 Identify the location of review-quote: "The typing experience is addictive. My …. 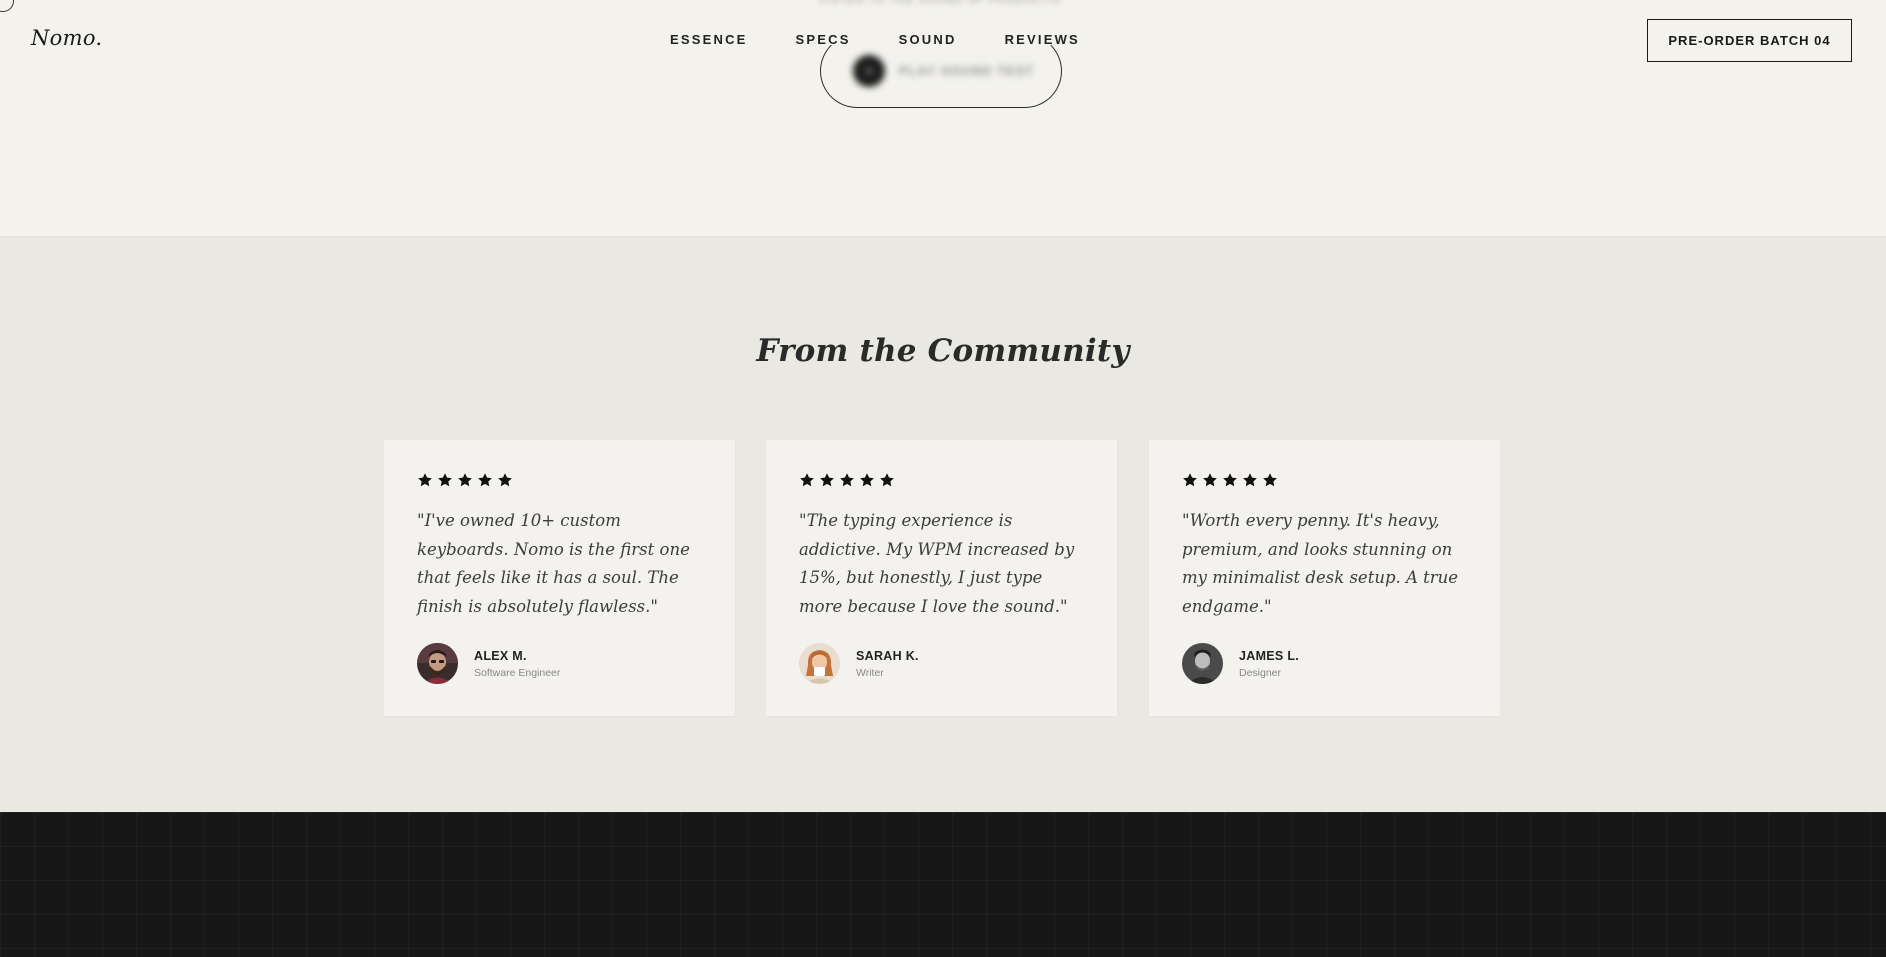
(937, 563).